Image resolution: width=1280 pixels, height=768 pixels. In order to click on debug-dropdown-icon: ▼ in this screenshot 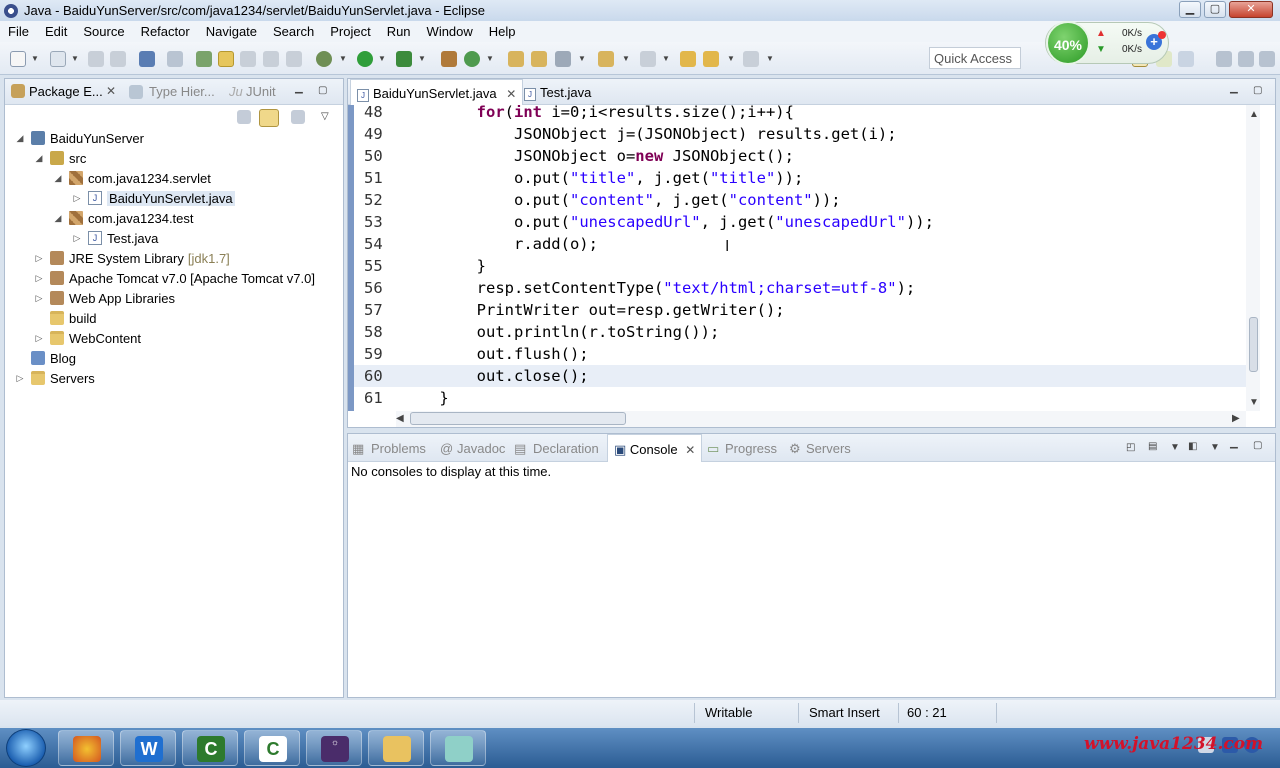, I will do `click(343, 58)`.